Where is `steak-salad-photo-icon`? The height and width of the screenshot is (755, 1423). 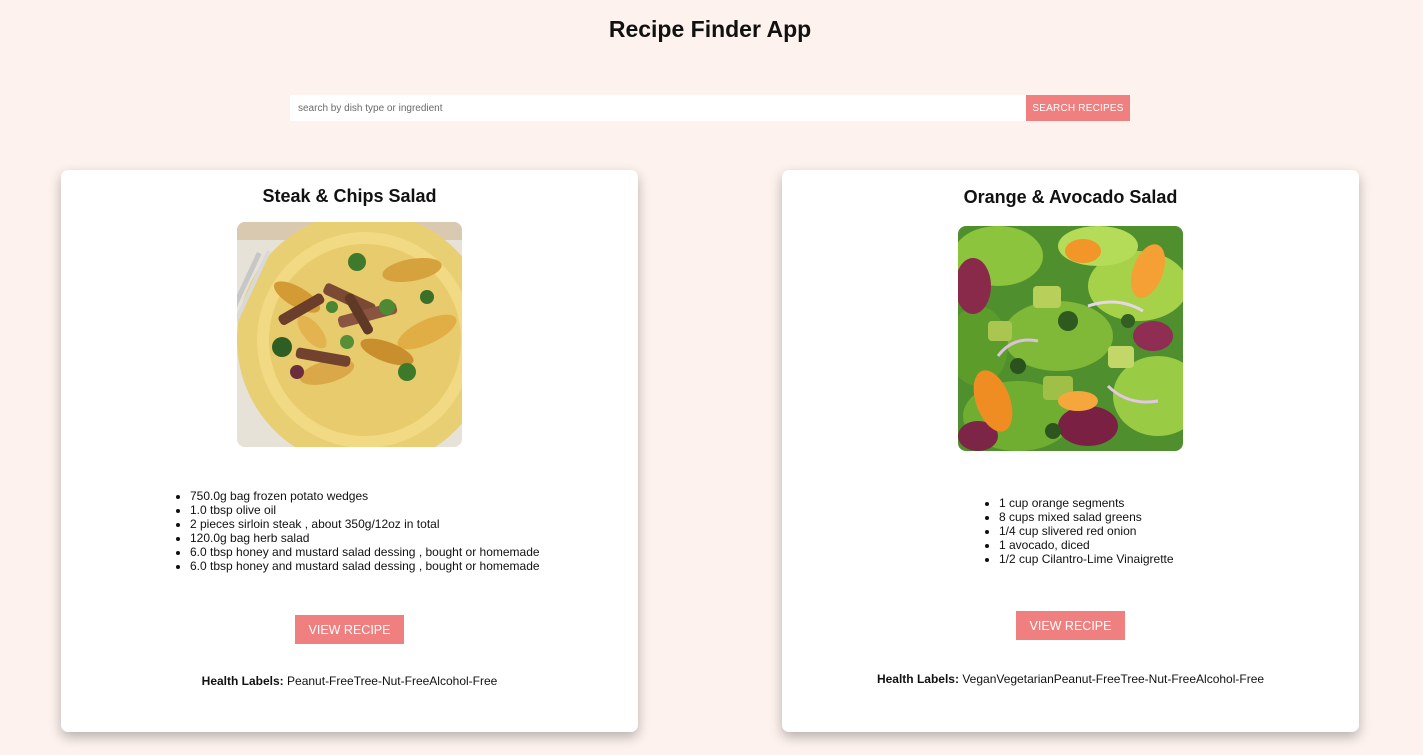 steak-salad-photo-icon is located at coordinates (349, 334).